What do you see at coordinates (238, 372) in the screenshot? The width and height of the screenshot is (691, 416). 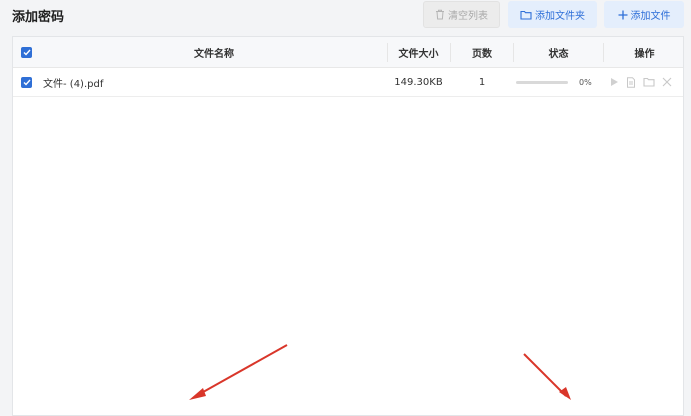 I see `annotation-arrow-left` at bounding box center [238, 372].